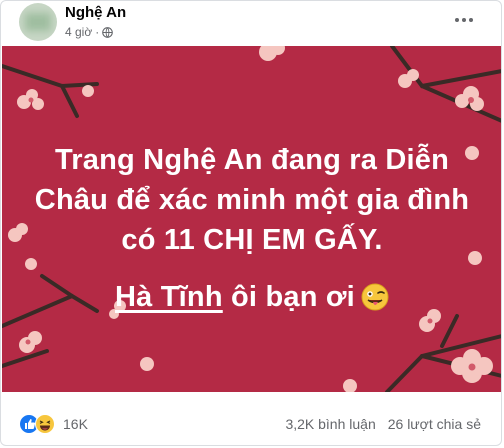 This screenshot has width=504, height=448. I want to click on post-time: 4 giờ, so click(78, 32).